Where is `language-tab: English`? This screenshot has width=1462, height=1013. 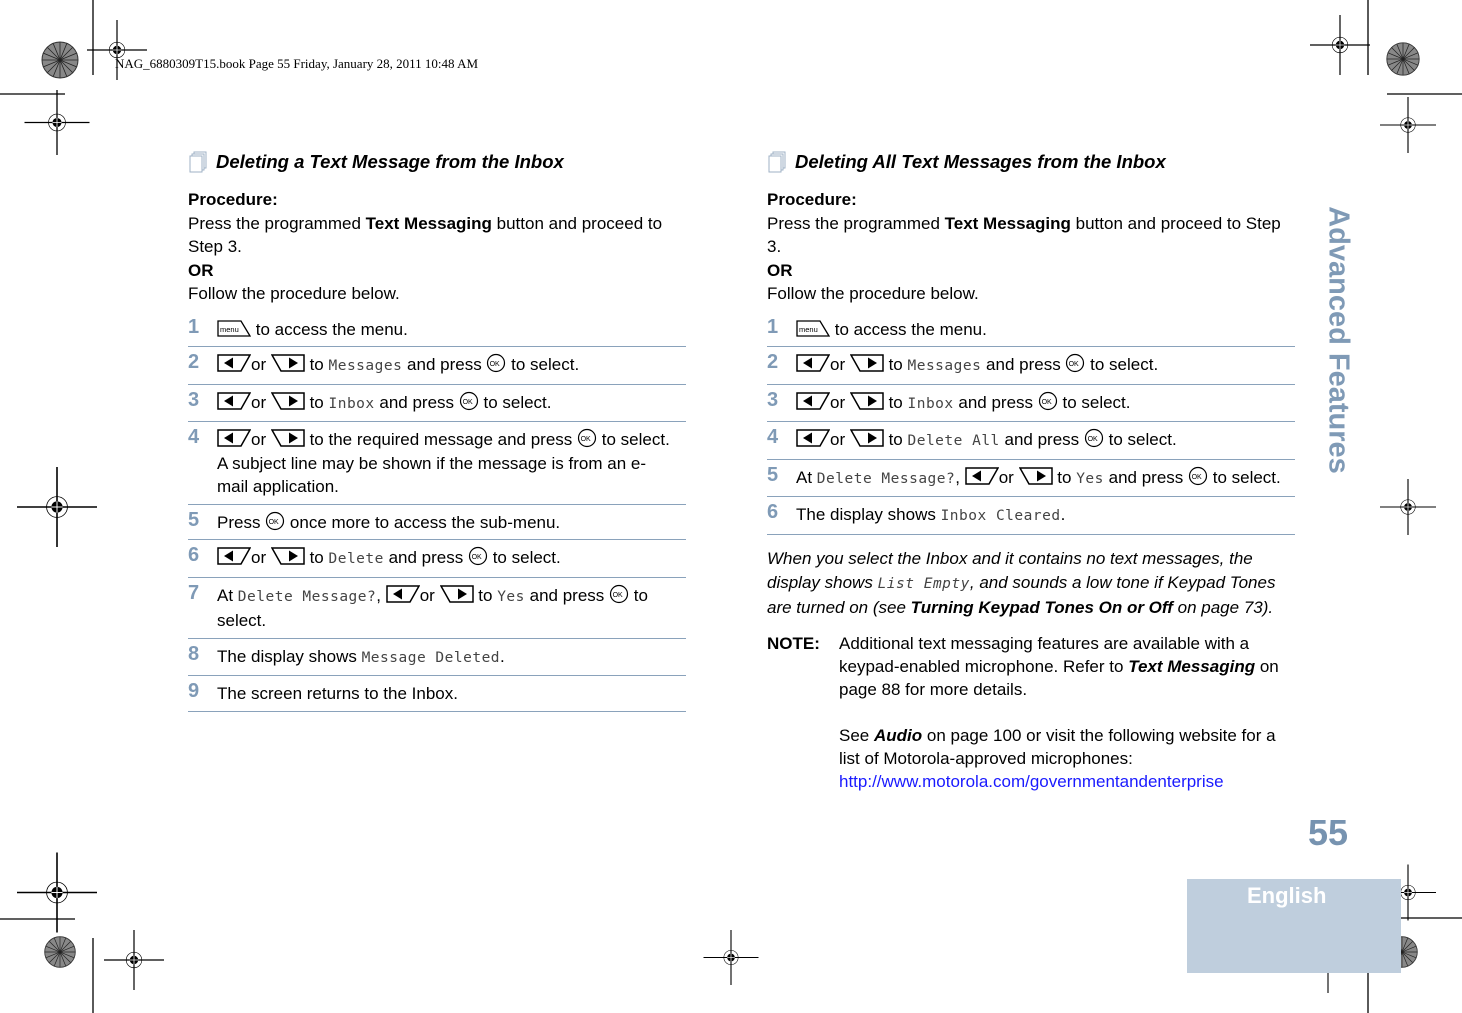 language-tab: English is located at coordinates (1294, 926).